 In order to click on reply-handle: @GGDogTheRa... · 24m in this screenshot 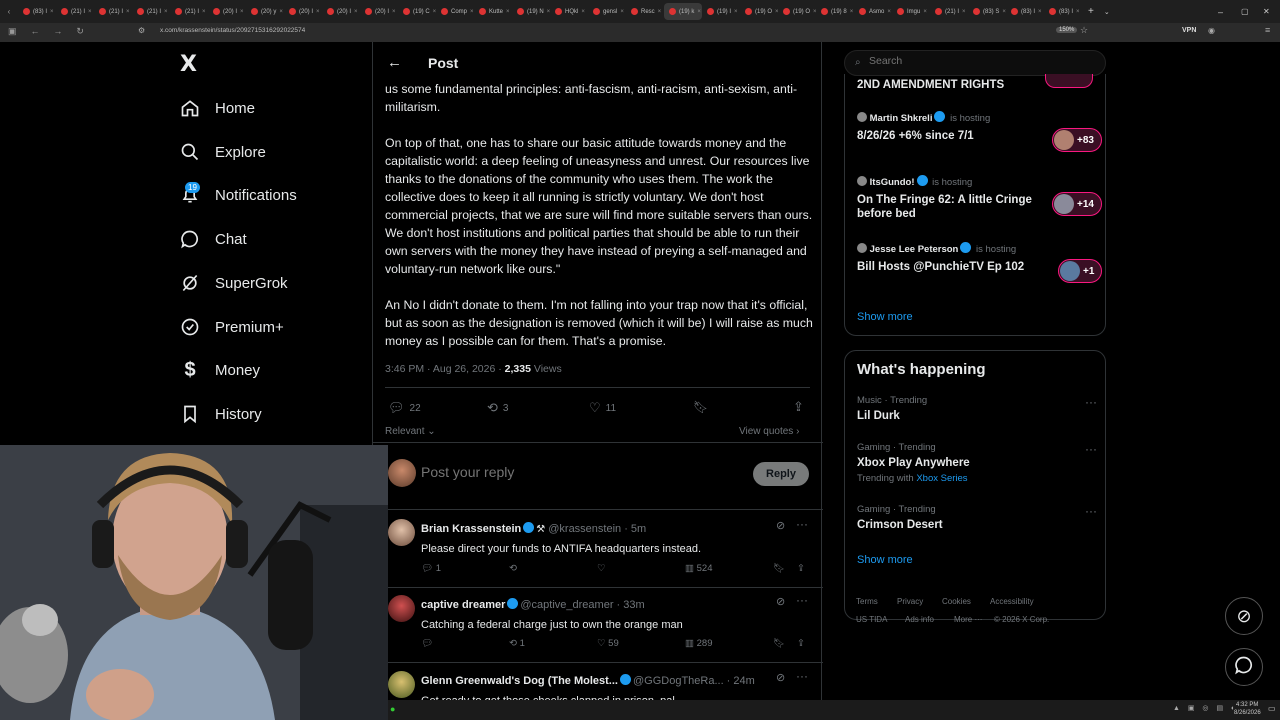, I will do `click(694, 681)`.